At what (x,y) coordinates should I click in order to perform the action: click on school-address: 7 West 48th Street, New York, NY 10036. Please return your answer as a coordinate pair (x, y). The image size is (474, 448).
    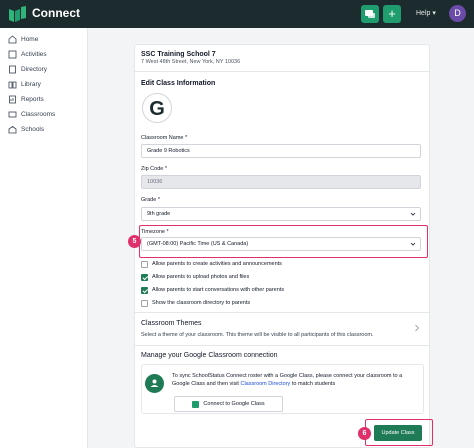
    Looking at the image, I should click on (191, 62).